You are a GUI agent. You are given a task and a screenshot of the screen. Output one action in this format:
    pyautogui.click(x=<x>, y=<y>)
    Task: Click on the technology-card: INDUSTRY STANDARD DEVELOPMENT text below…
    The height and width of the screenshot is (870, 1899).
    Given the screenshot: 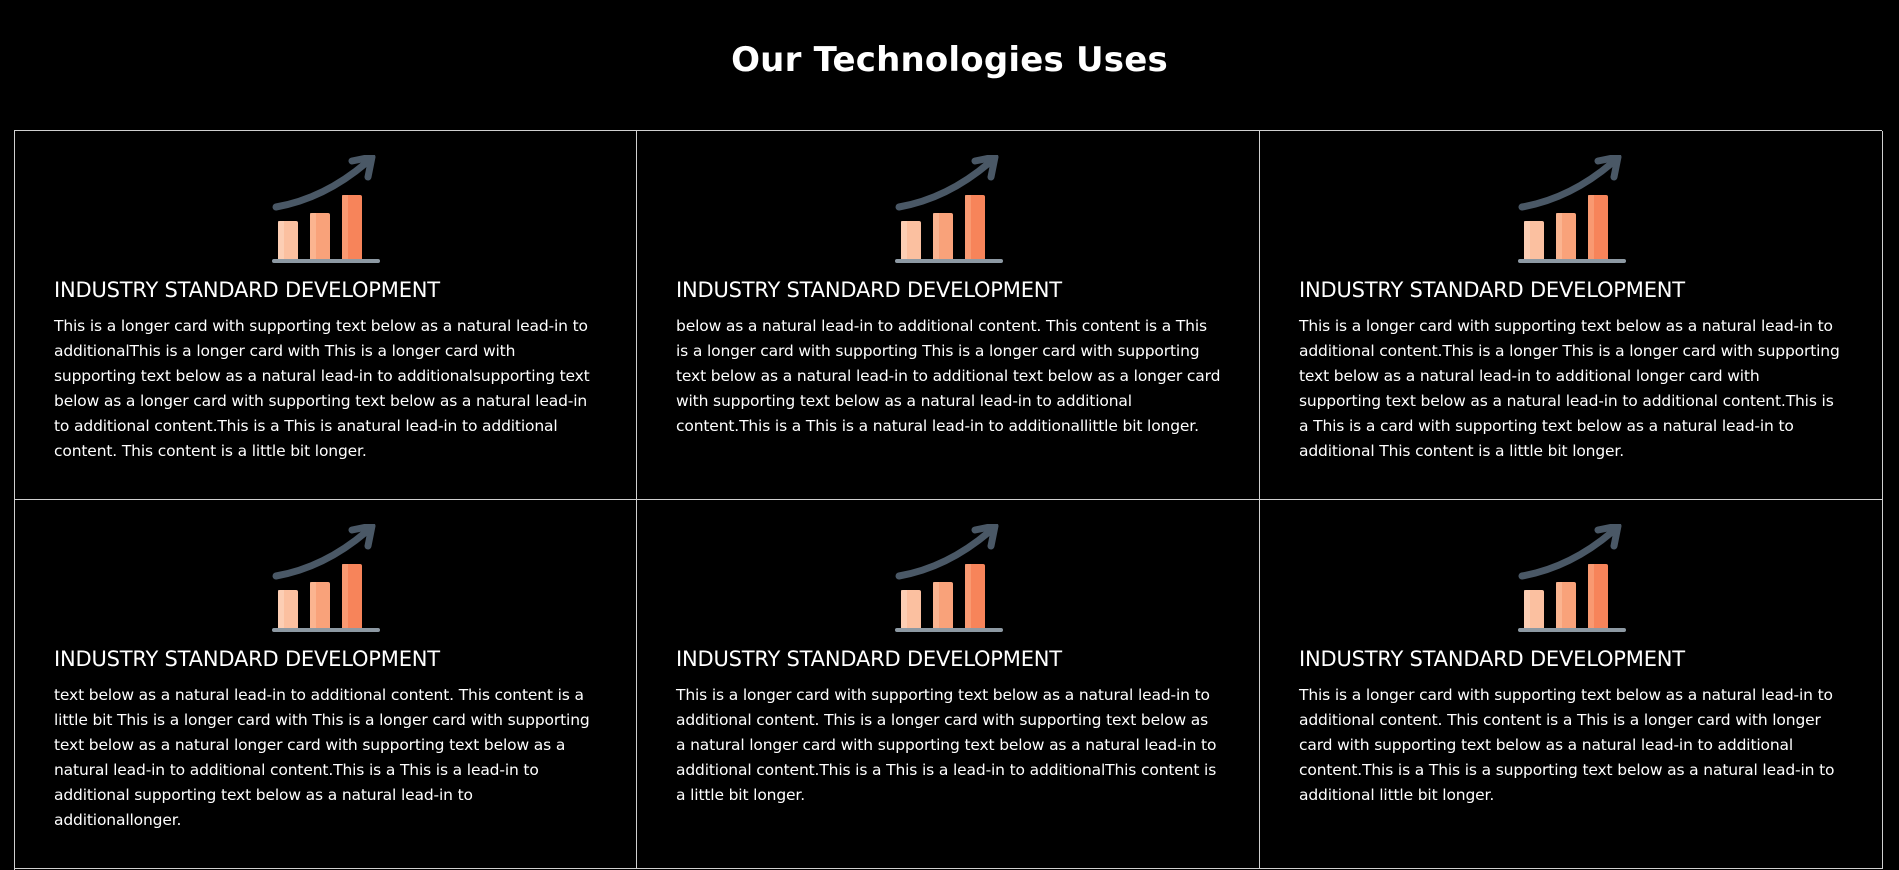 What is the action you would take?
    pyautogui.click(x=326, y=684)
    